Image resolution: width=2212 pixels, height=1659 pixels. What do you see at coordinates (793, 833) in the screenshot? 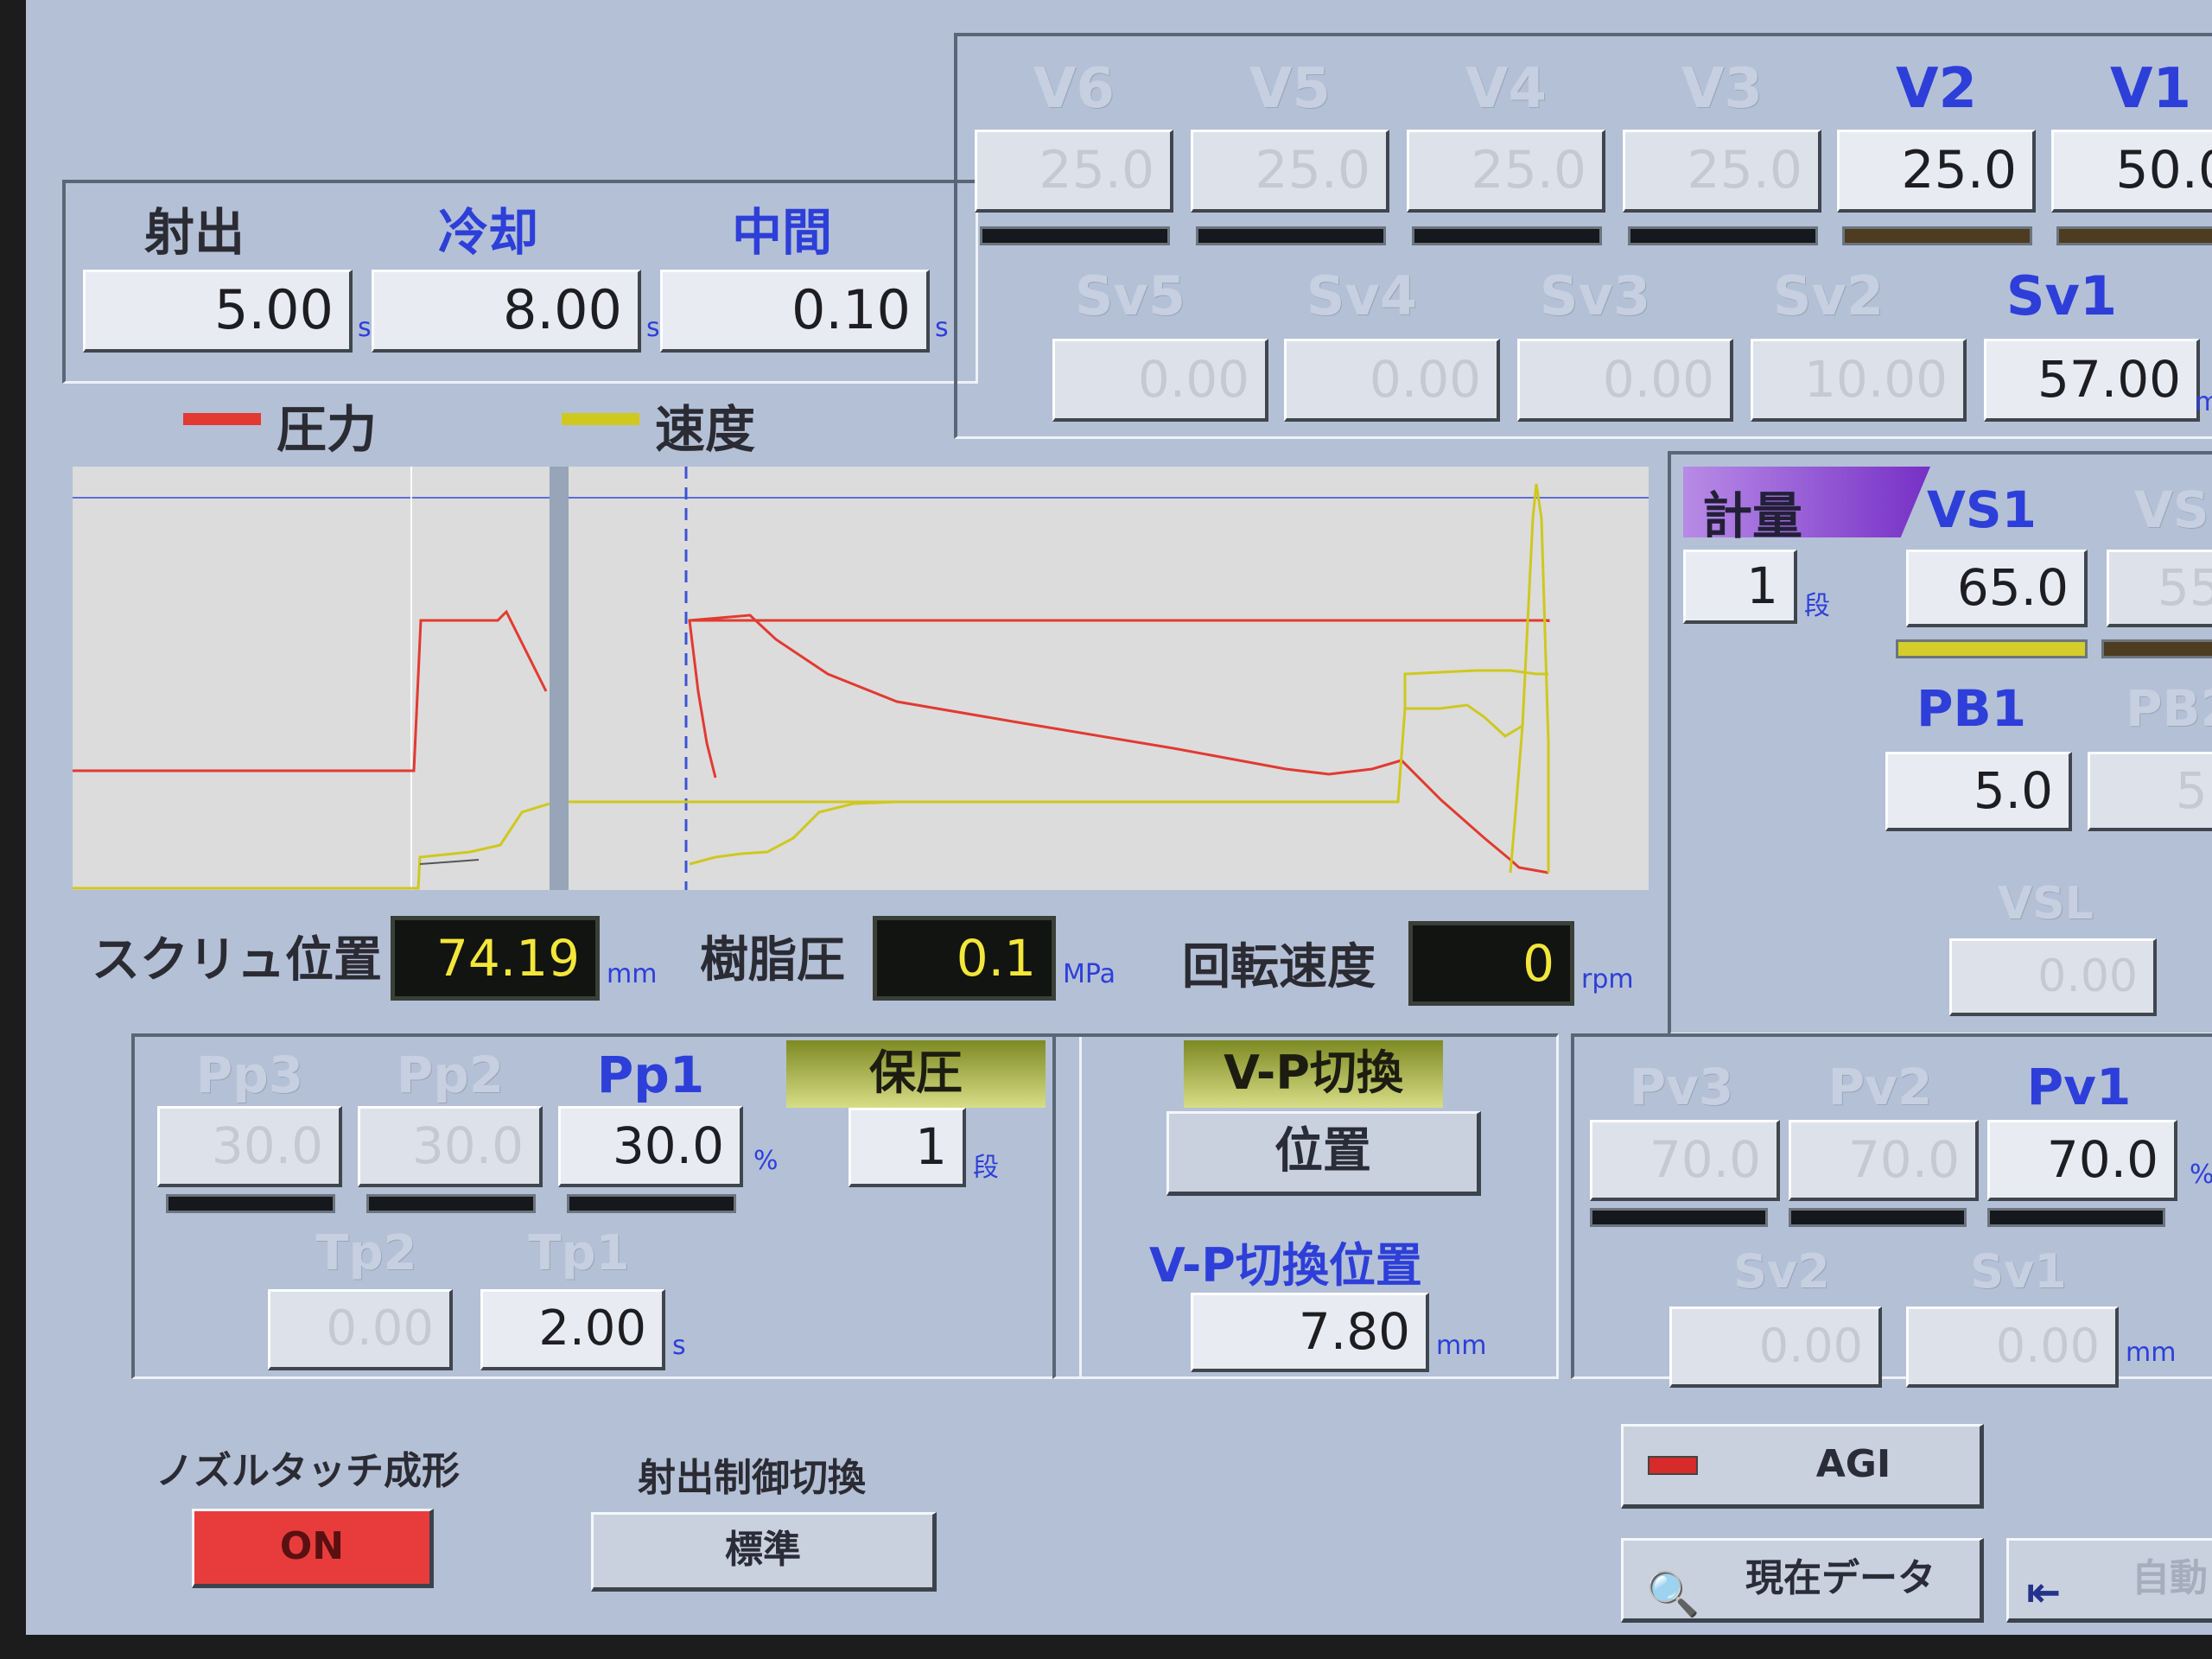
I see `speed-ramp-right` at bounding box center [793, 833].